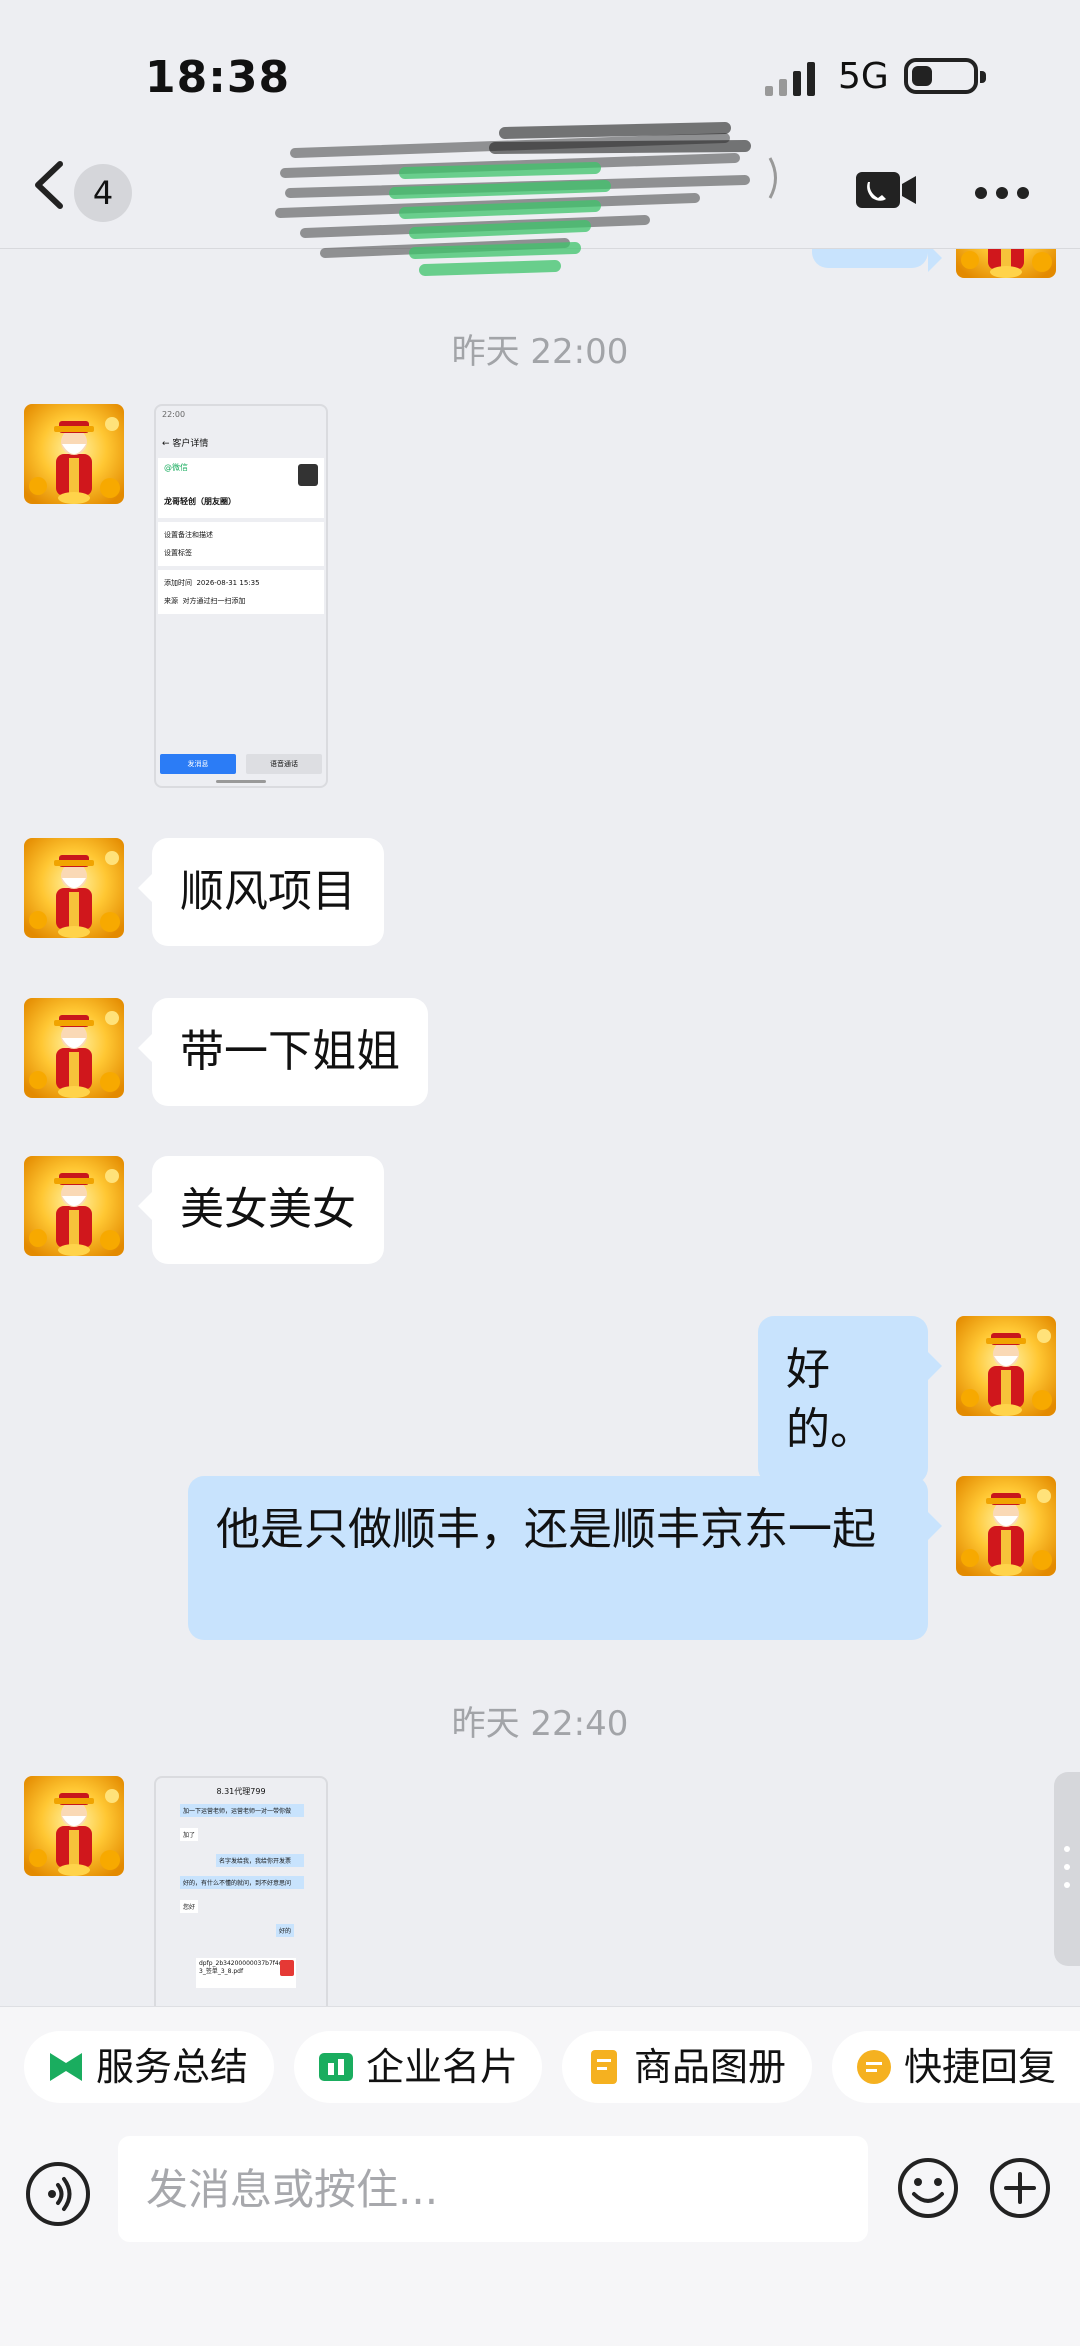  What do you see at coordinates (945, 76) in the screenshot?
I see `battery-icon` at bounding box center [945, 76].